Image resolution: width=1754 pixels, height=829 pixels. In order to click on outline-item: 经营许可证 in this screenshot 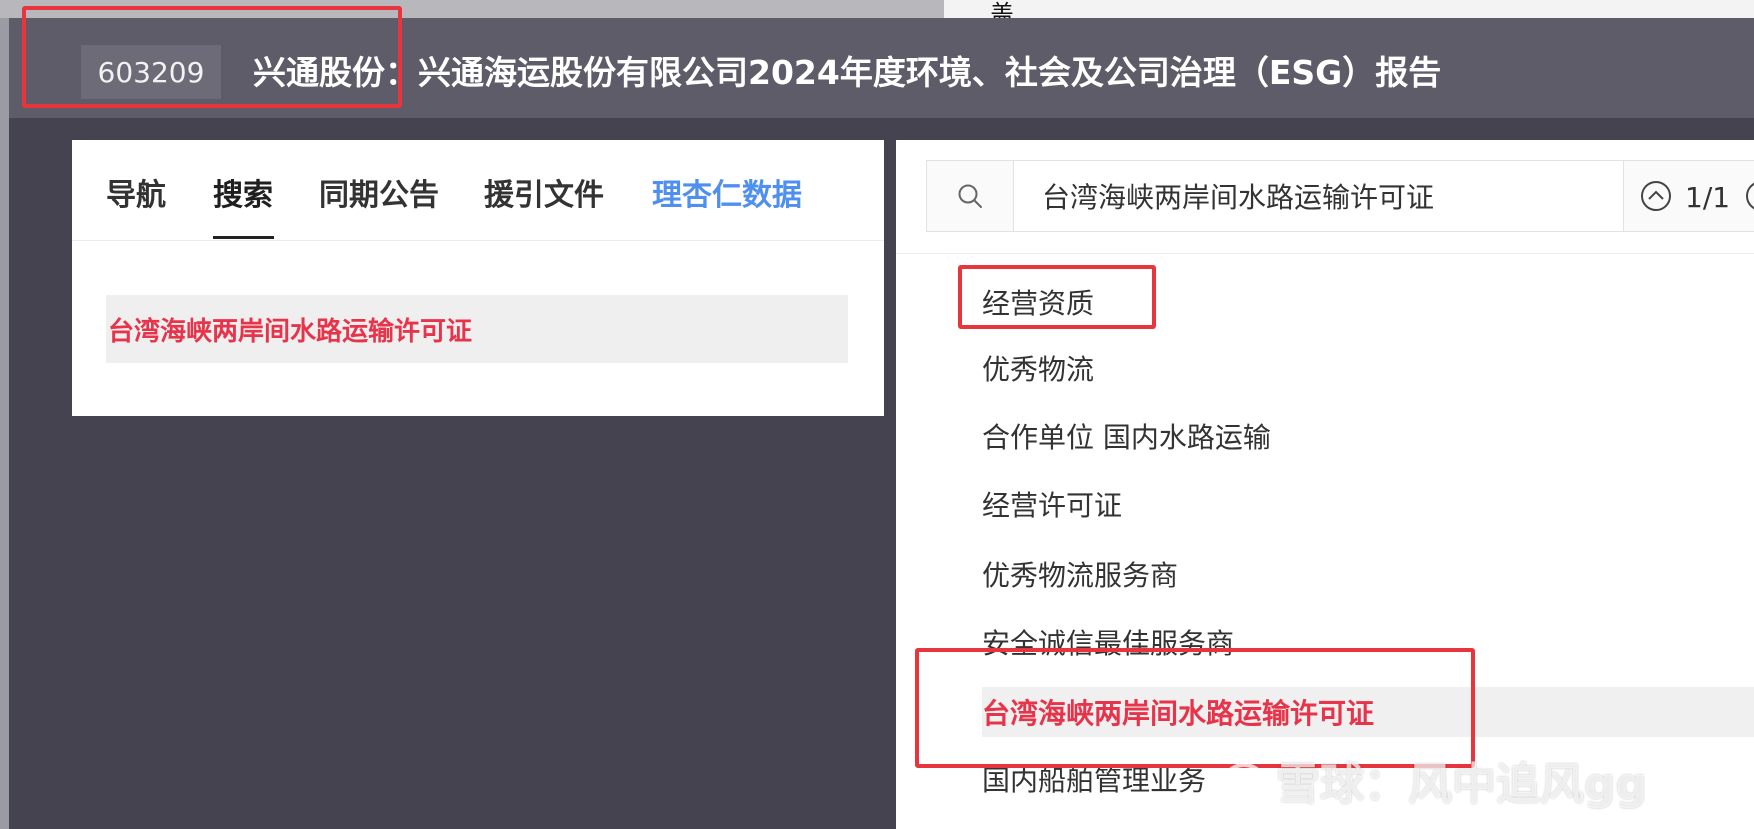, I will do `click(1052, 504)`.